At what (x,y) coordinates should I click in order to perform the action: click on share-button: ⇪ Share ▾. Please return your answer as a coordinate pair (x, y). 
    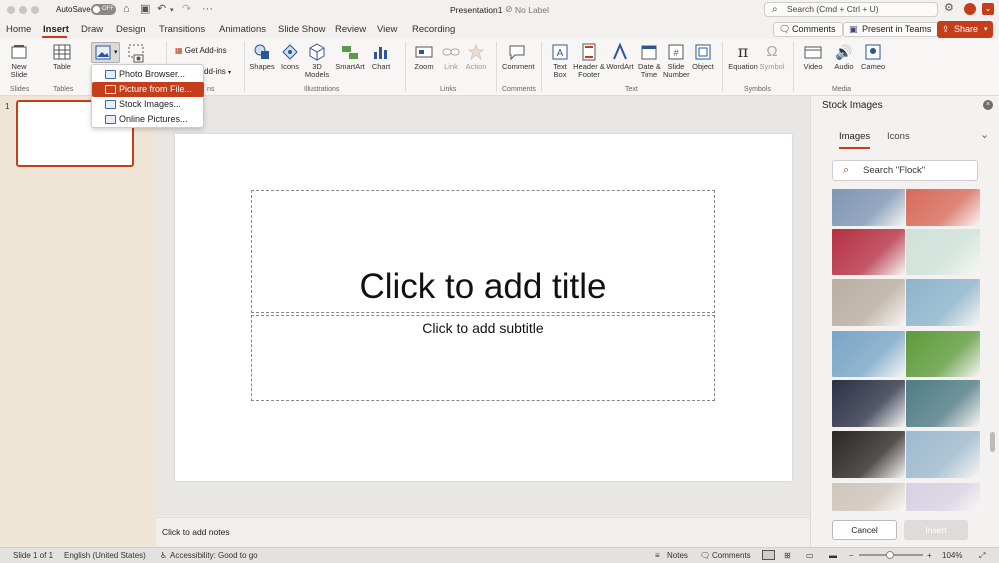
    Looking at the image, I should click on (965, 29).